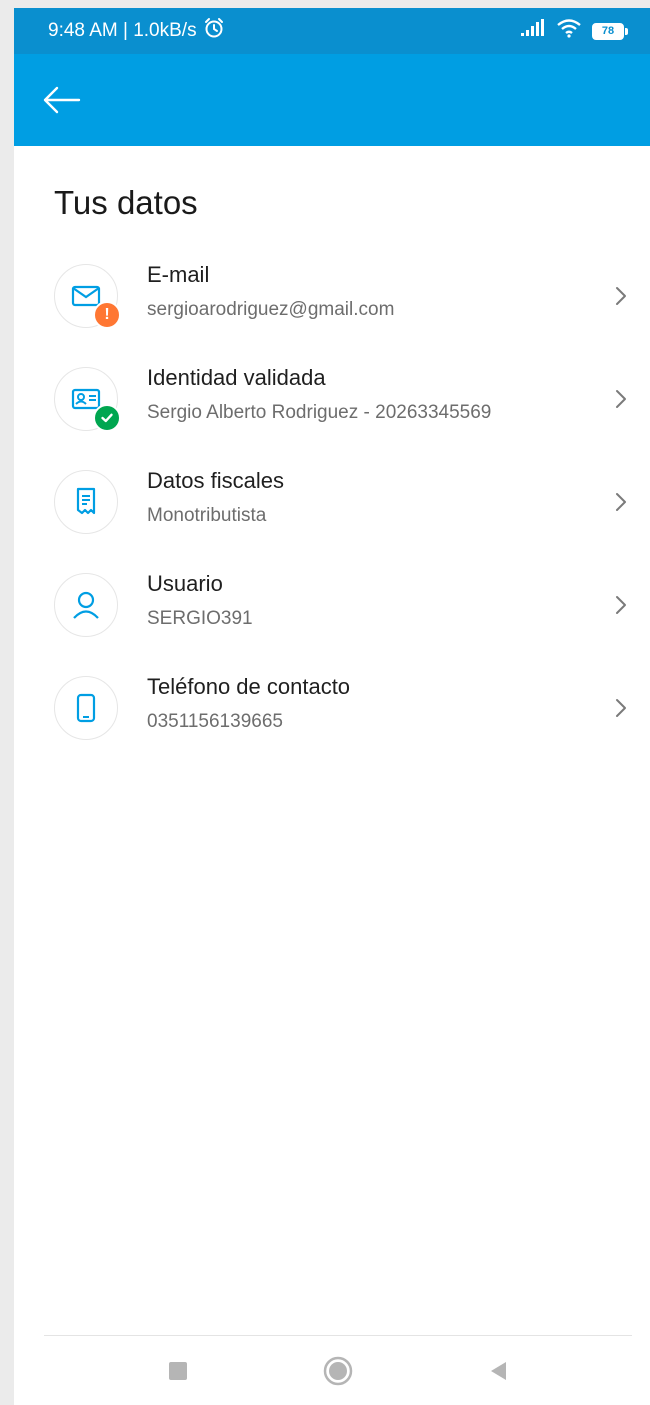 The image size is (650, 1405). Describe the element at coordinates (270, 291) in the screenshot. I see `list-item-texts: E-mail sergioarodriguez@gmail.com` at that location.